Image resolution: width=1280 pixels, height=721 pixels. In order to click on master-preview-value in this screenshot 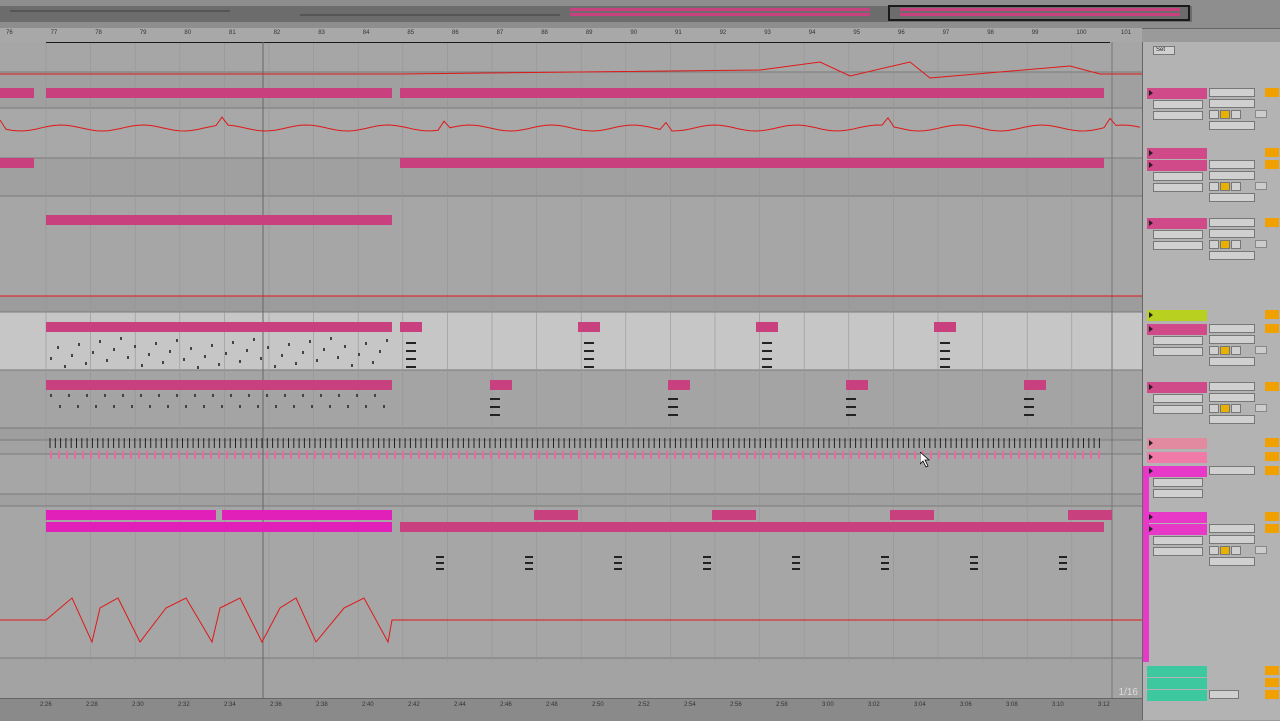, I will do `click(1224, 694)`.